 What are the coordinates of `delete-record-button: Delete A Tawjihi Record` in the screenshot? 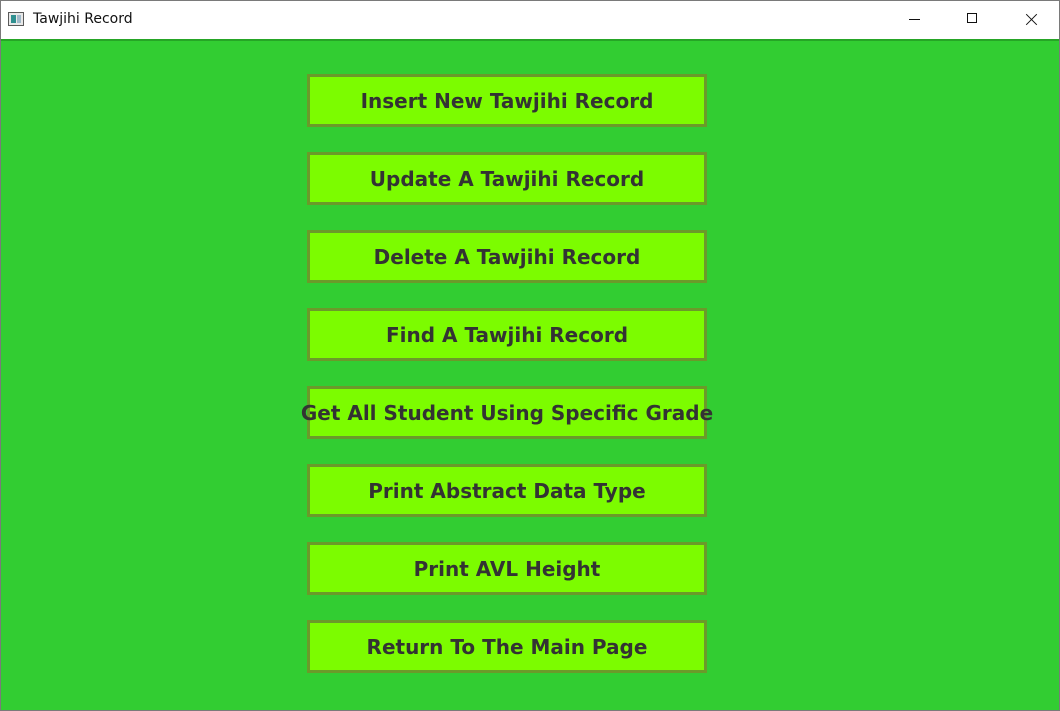 It's located at (507, 256).